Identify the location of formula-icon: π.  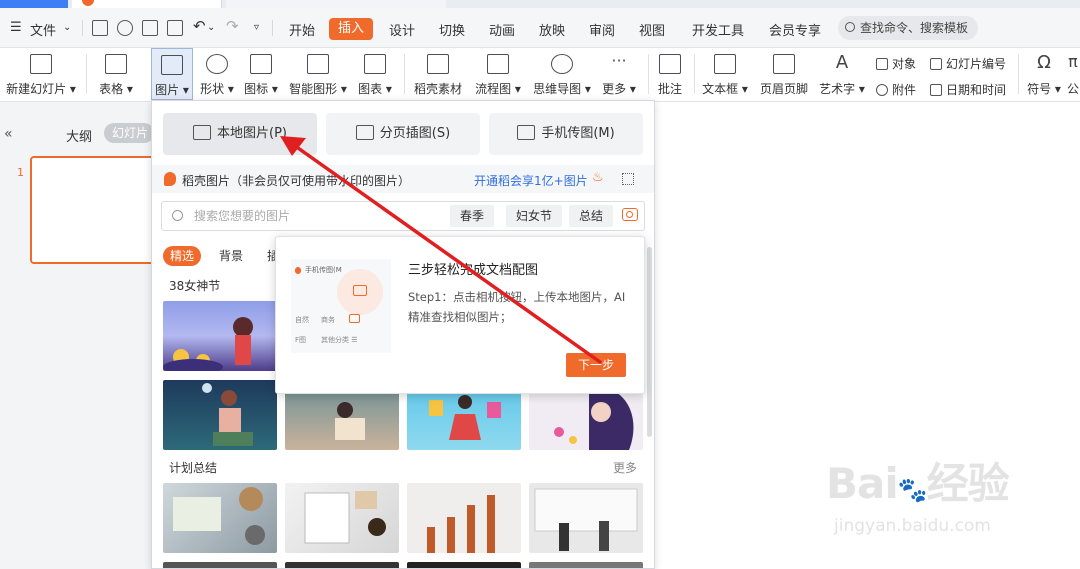
(1073, 61).